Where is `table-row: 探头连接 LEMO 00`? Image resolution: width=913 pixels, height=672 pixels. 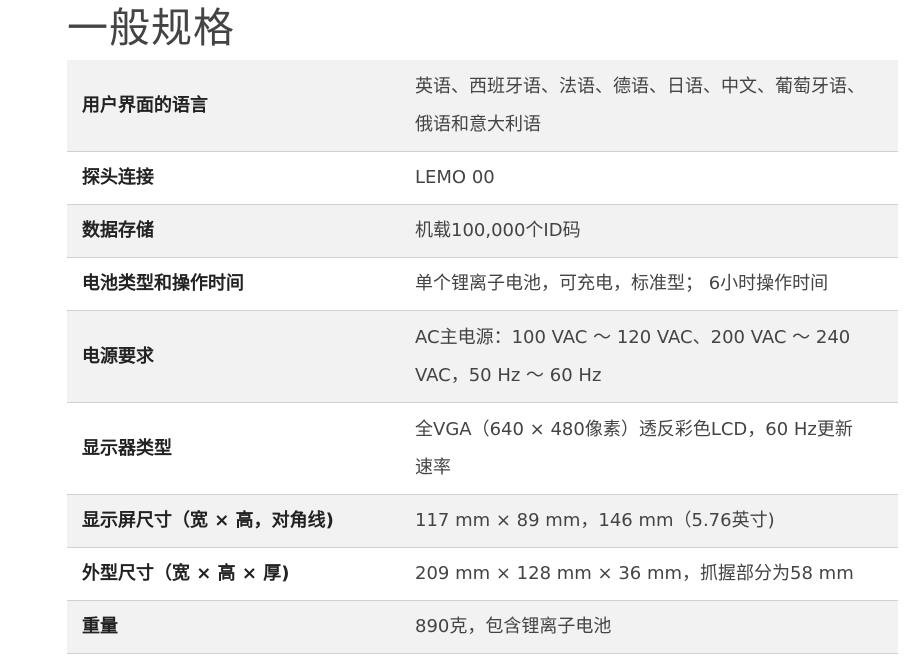
table-row: 探头连接 LEMO 00 is located at coordinates (482, 178).